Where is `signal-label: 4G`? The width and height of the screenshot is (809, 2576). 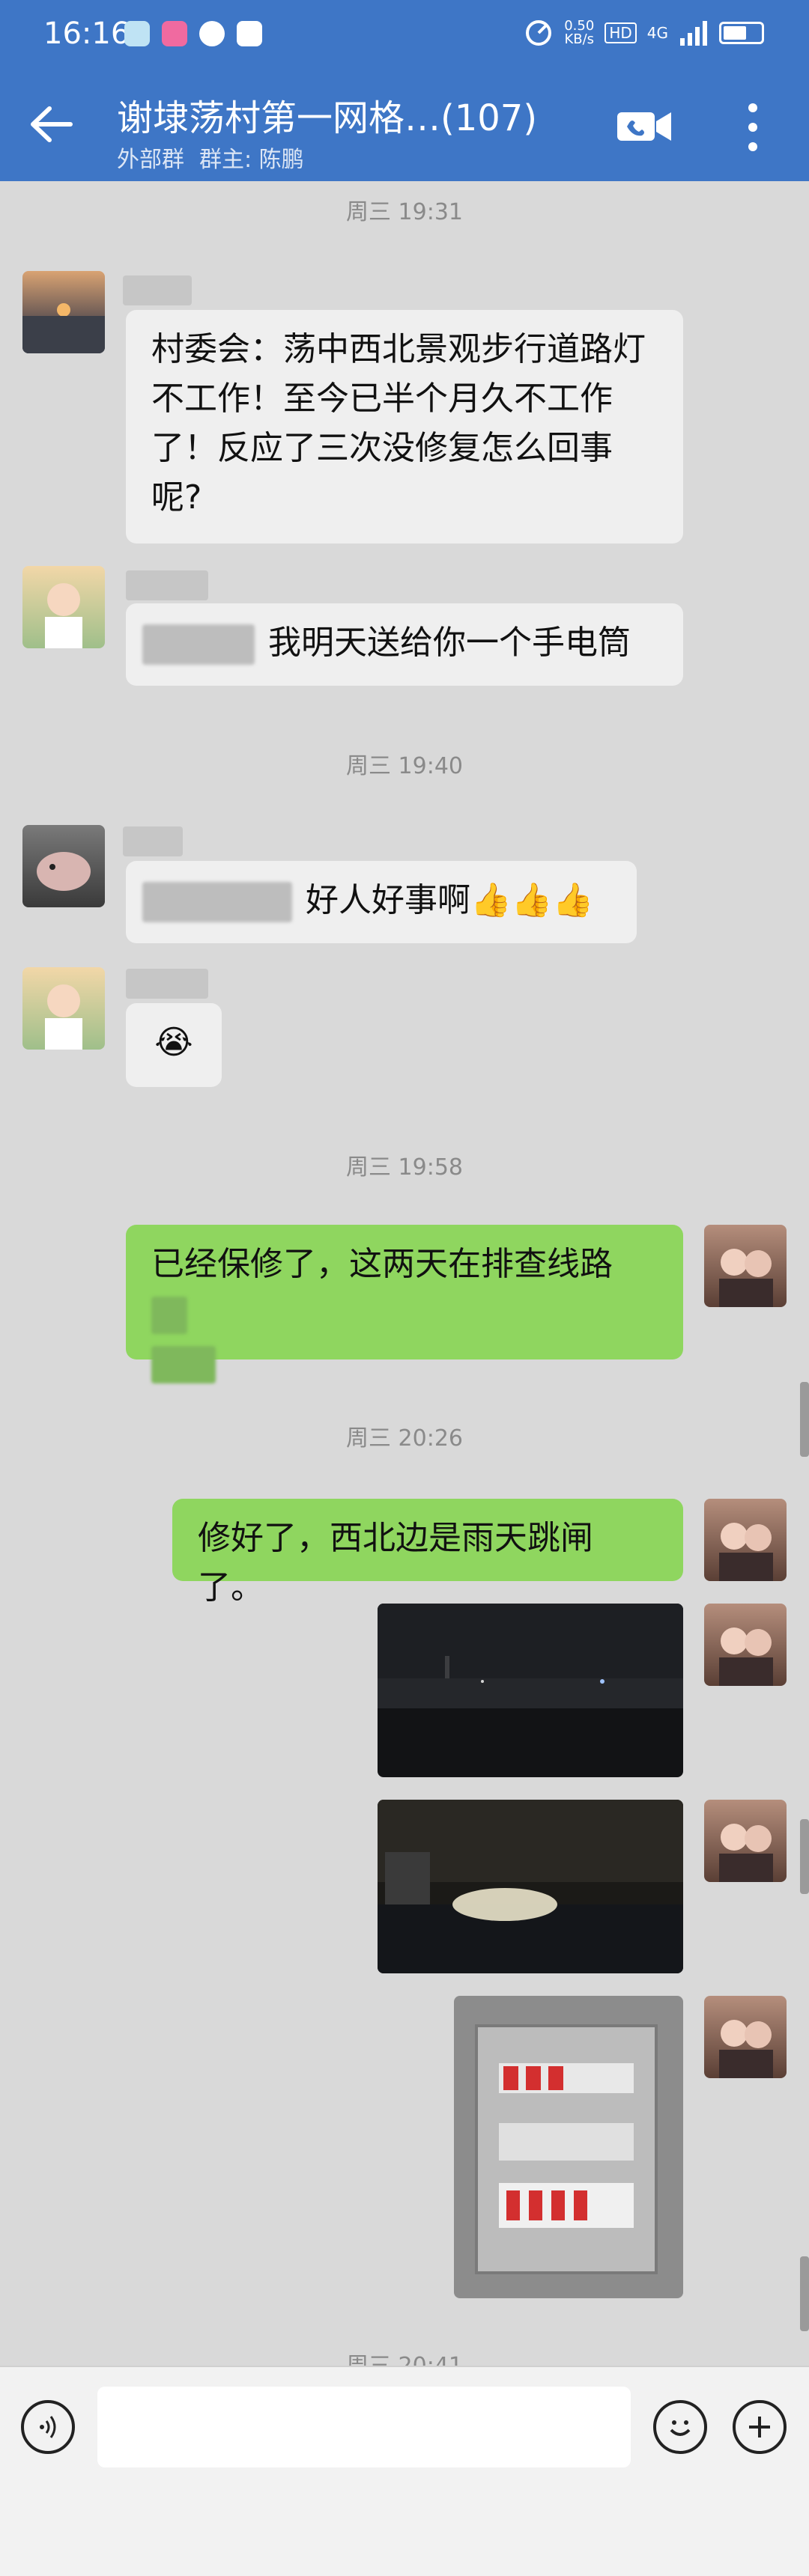
signal-label: 4G is located at coordinates (657, 33).